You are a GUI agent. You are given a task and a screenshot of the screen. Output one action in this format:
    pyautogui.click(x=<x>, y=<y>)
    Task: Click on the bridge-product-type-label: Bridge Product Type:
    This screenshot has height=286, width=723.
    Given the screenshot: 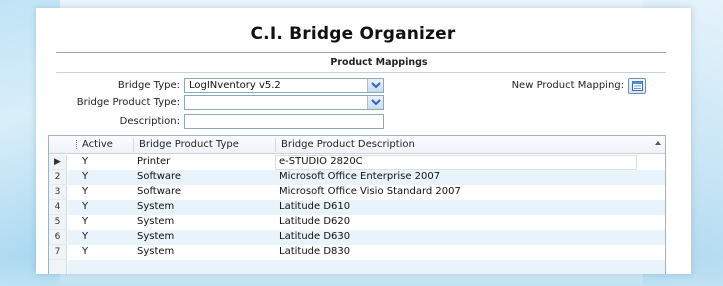 What is the action you would take?
    pyautogui.click(x=128, y=102)
    